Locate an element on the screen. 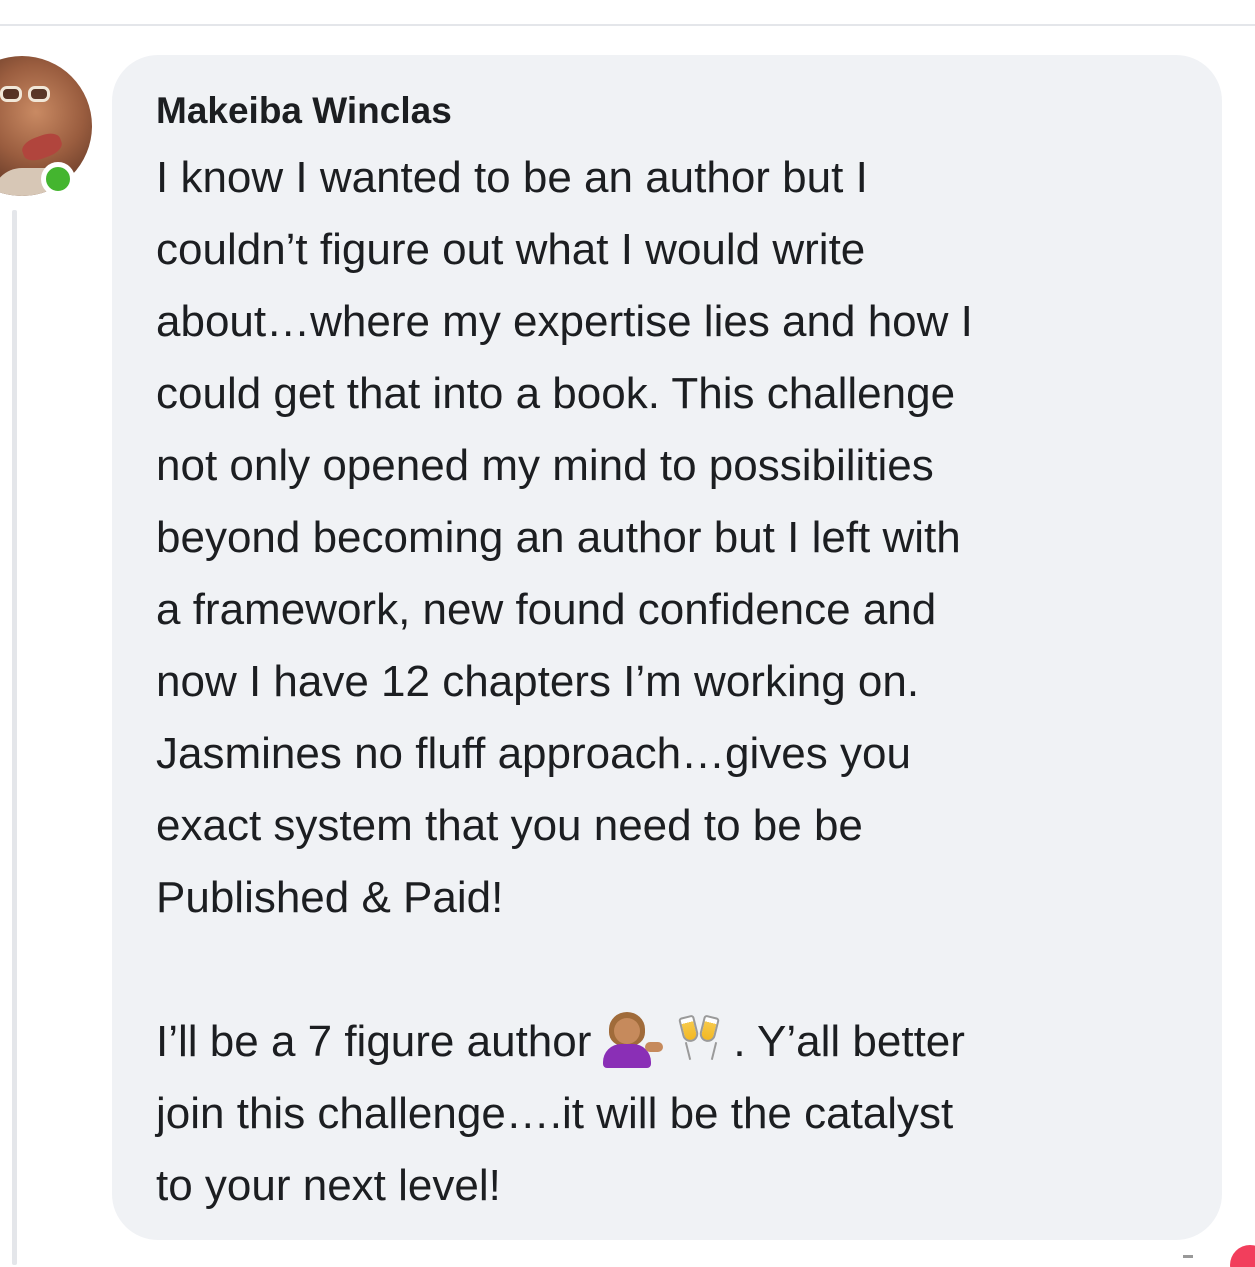  thread-line is located at coordinates (14, 737).